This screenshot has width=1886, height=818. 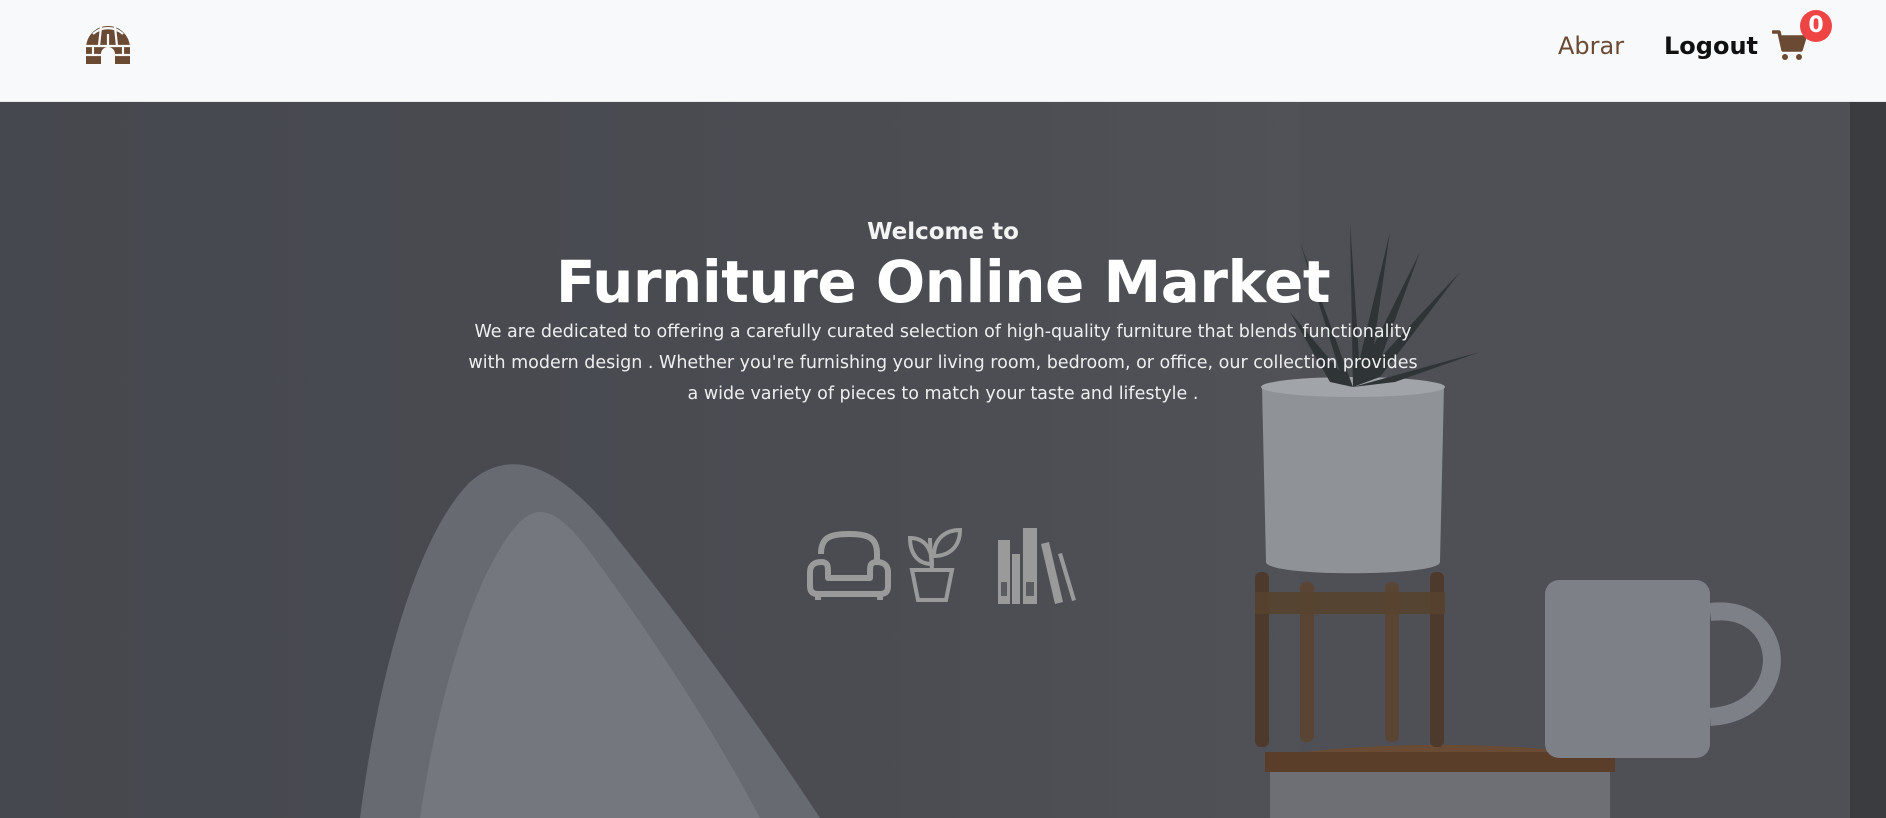 What do you see at coordinates (943, 51) in the screenshot?
I see `navbar: Abrar Logout 0` at bounding box center [943, 51].